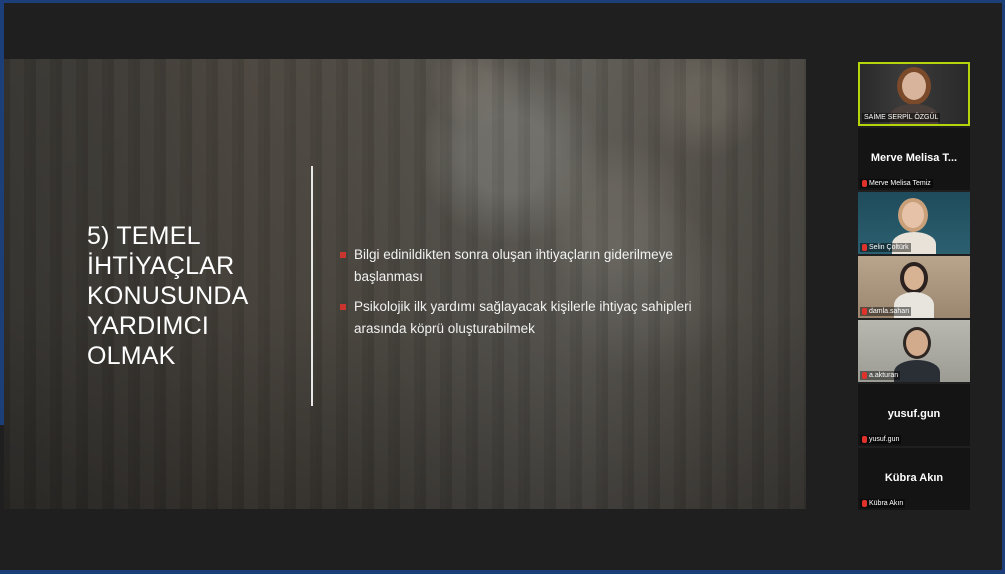 Image resolution: width=1005 pixels, height=574 pixels. I want to click on slide-title-line: OLMAK, so click(131, 356).